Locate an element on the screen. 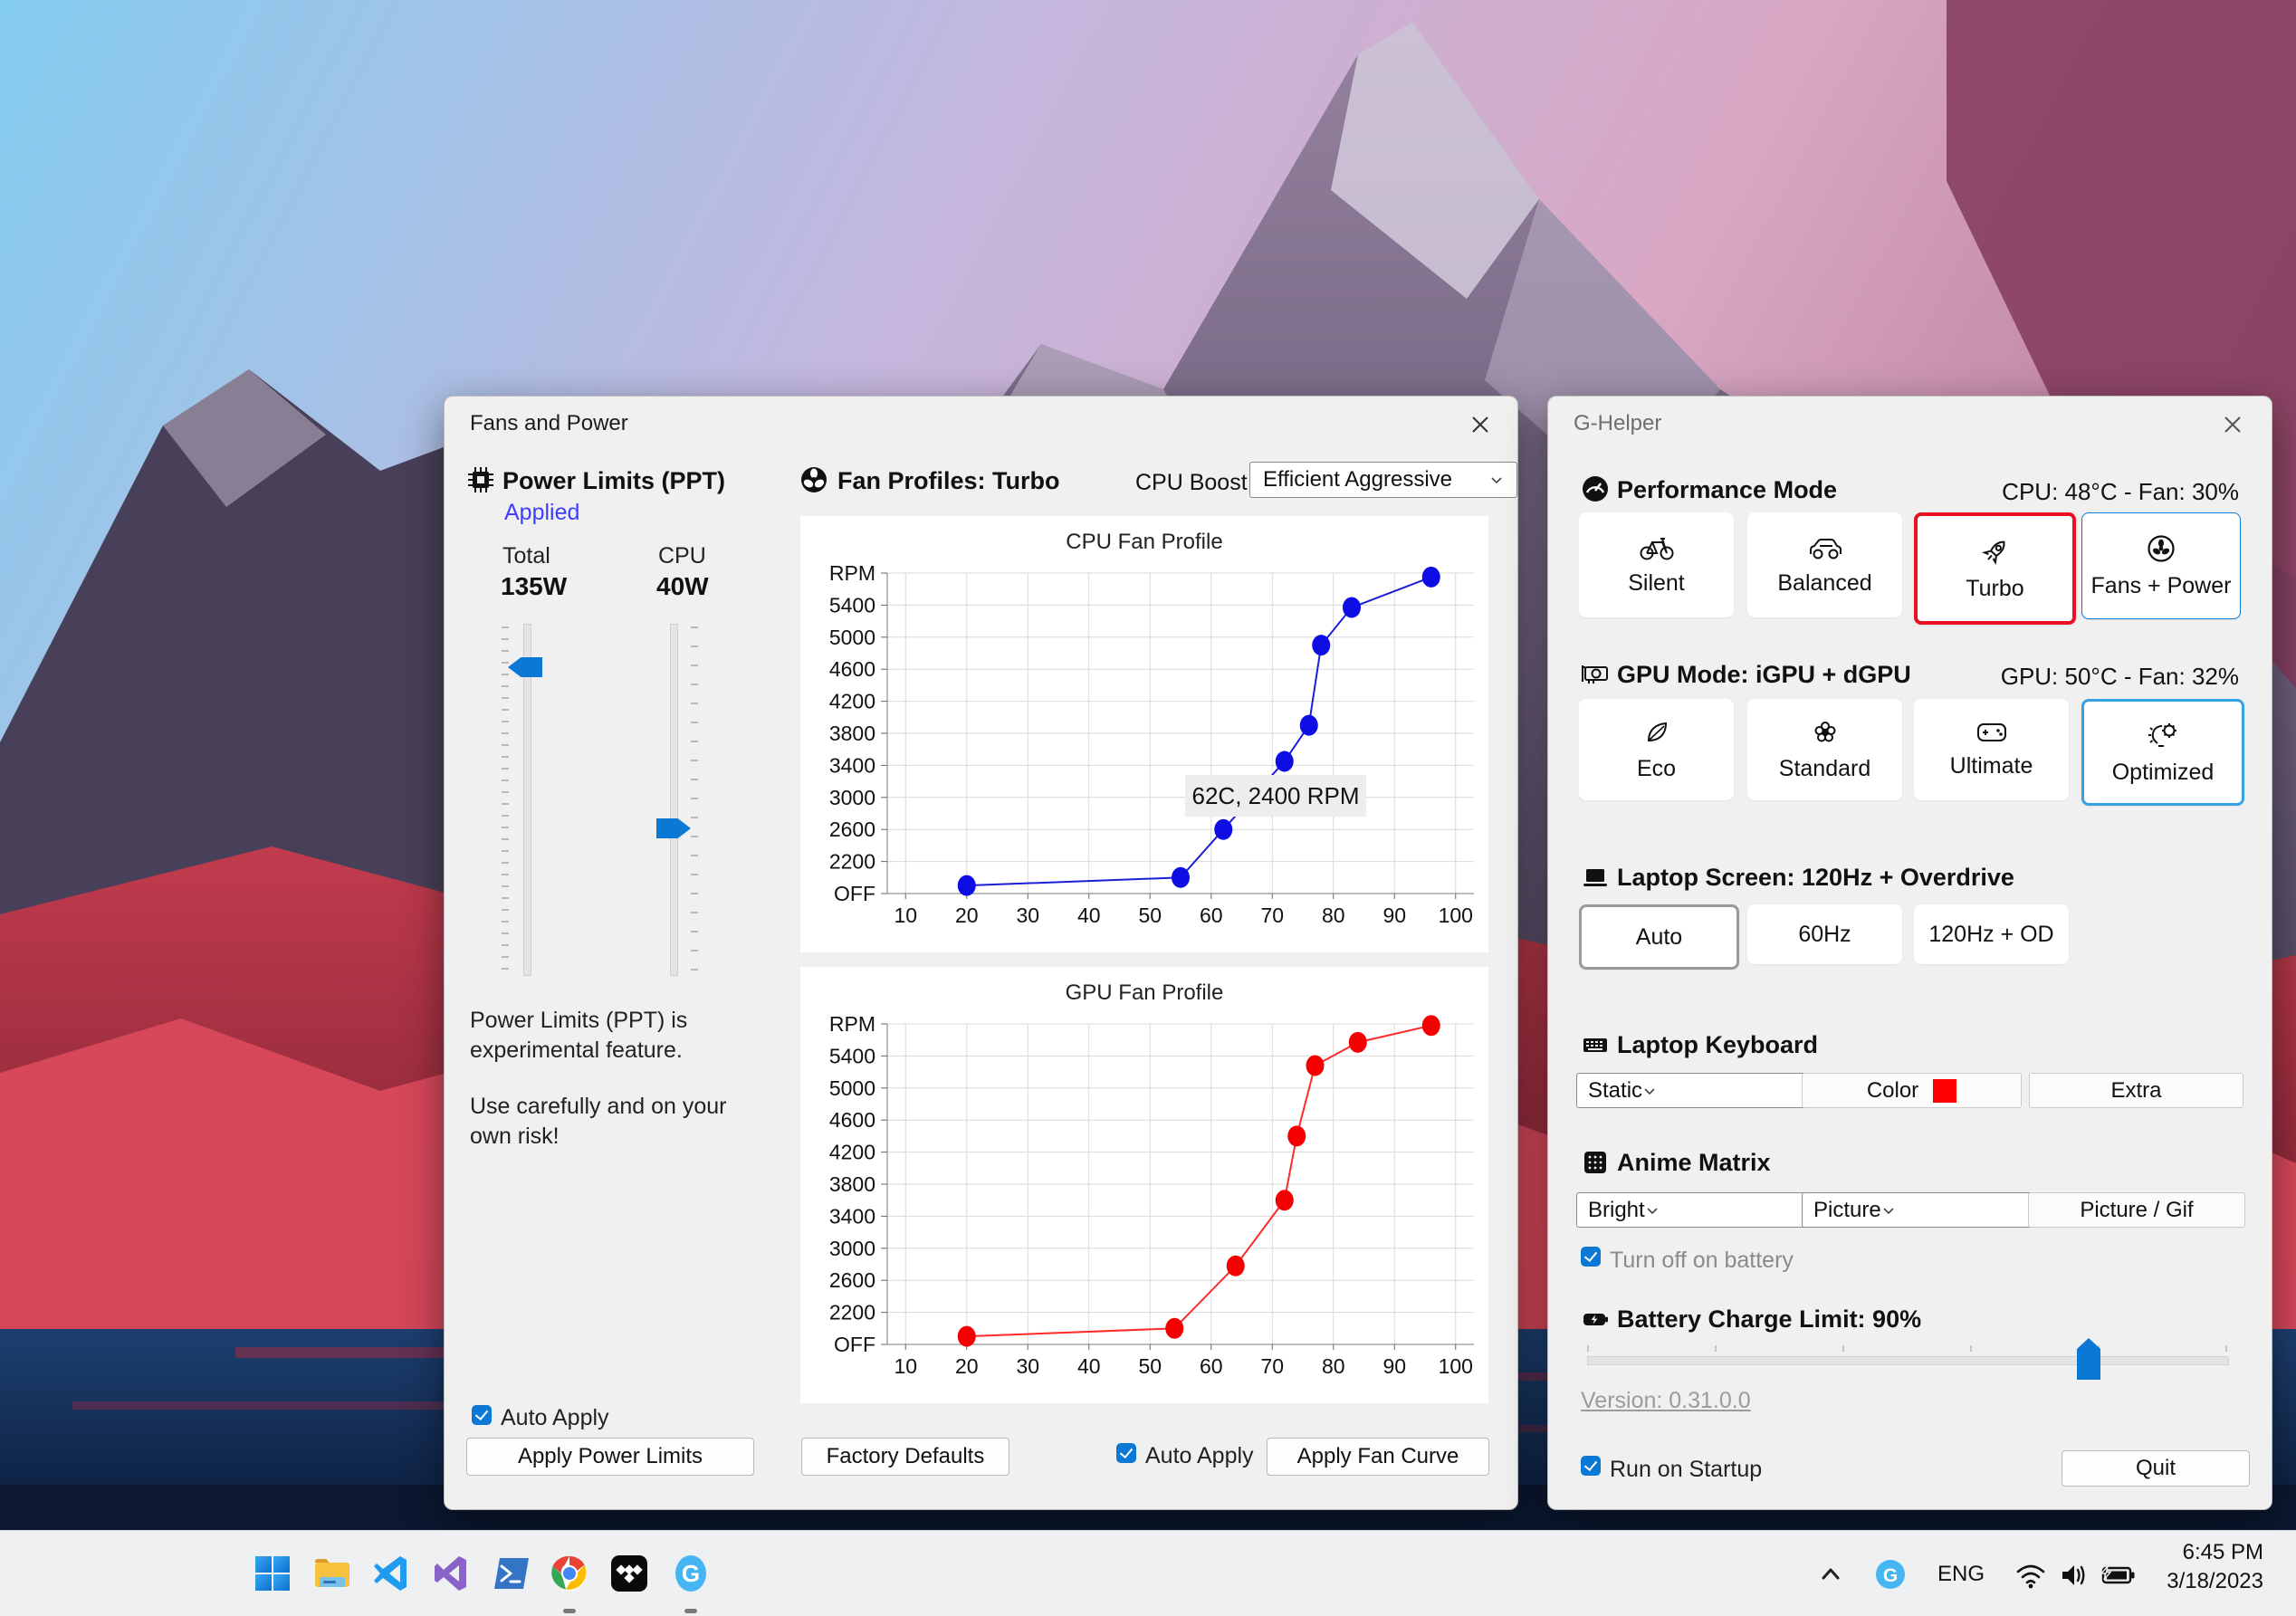 The height and width of the screenshot is (1616, 2296). tray-clock: 6:45 PM 3/18/2023 is located at coordinates (2215, 1567).